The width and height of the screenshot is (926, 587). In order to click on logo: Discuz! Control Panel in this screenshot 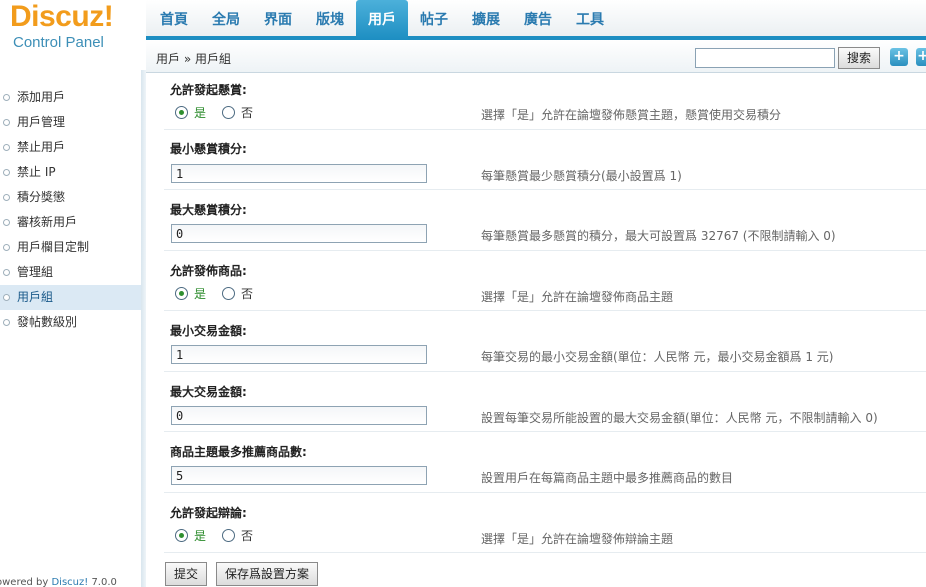, I will do `click(73, 35)`.